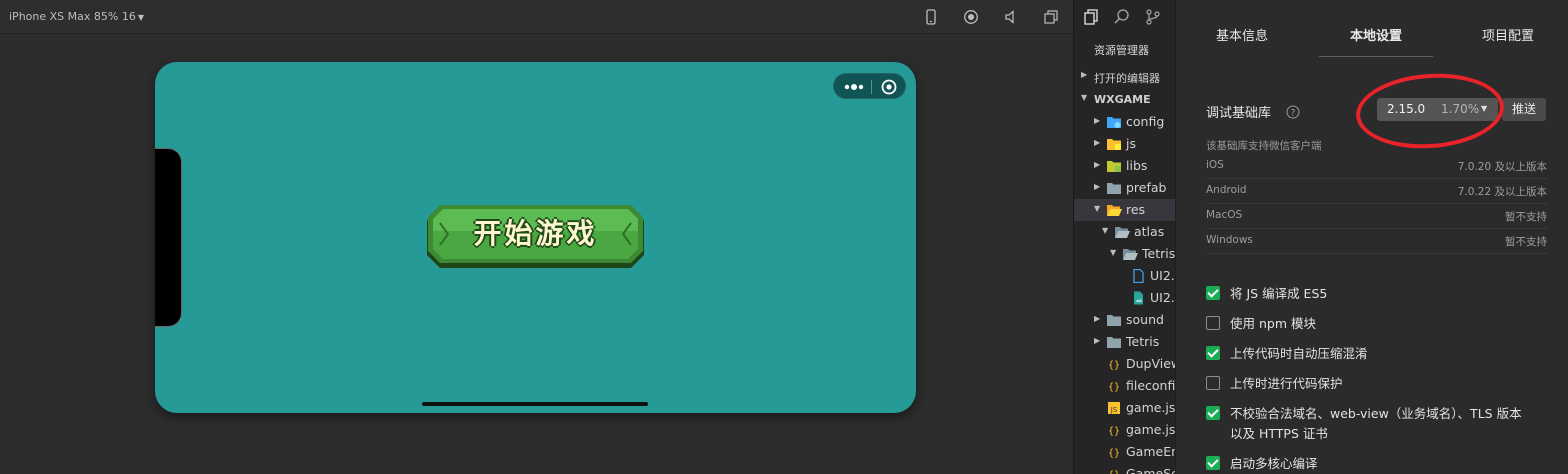  Describe the element at coordinates (1146, 187) in the screenshot. I see `tree-item-label: prefab` at that location.